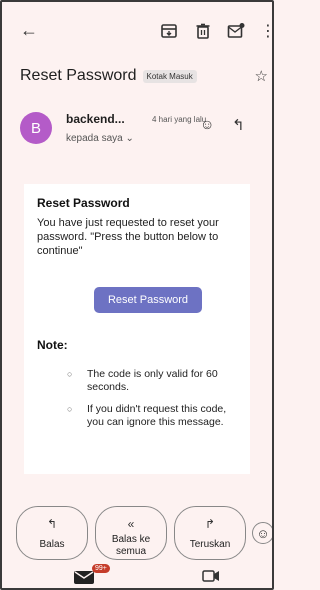  What do you see at coordinates (52, 544) in the screenshot?
I see `reply-label: Balas` at bounding box center [52, 544].